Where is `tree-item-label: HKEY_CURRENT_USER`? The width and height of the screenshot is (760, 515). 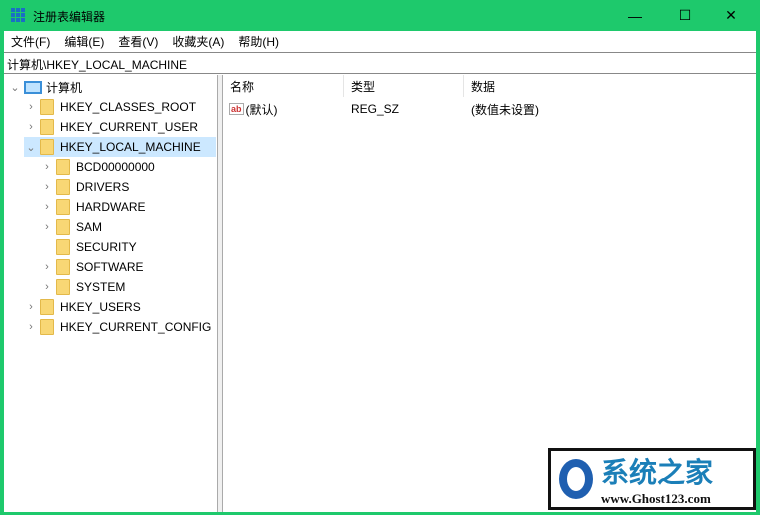
tree-item-label: HKEY_CURRENT_USER is located at coordinates (129, 127).